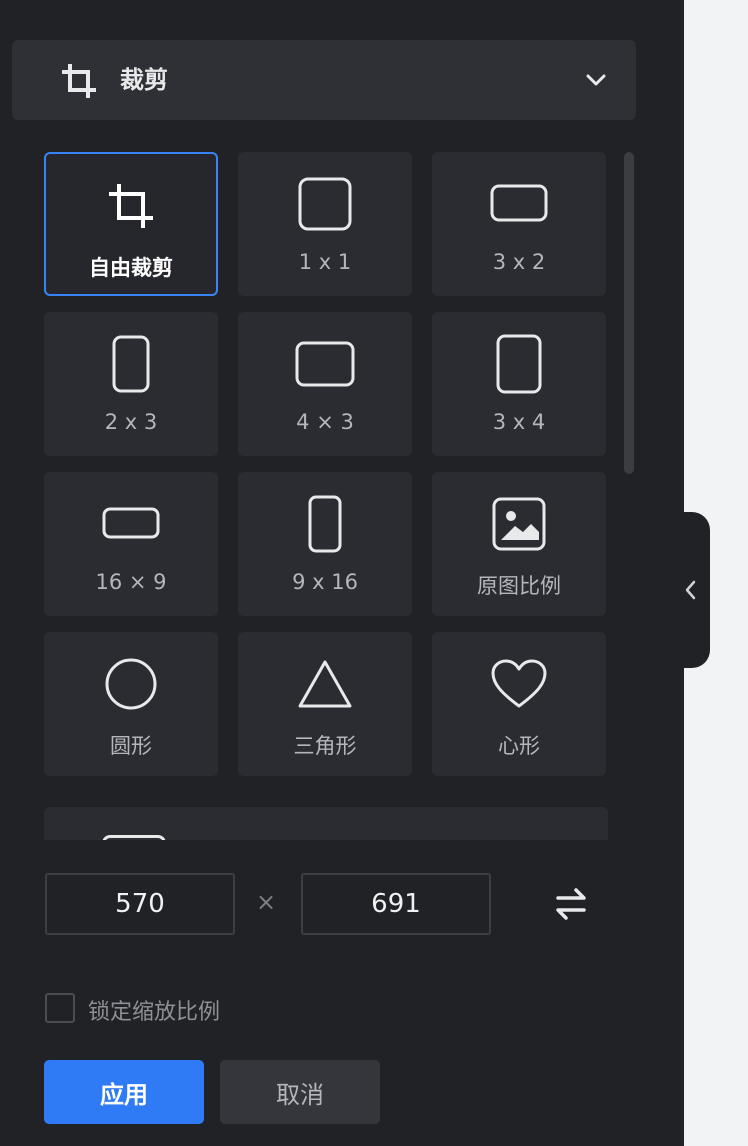 This screenshot has width=748, height=1146. I want to click on preset-label: 16 × 9, so click(131, 582).